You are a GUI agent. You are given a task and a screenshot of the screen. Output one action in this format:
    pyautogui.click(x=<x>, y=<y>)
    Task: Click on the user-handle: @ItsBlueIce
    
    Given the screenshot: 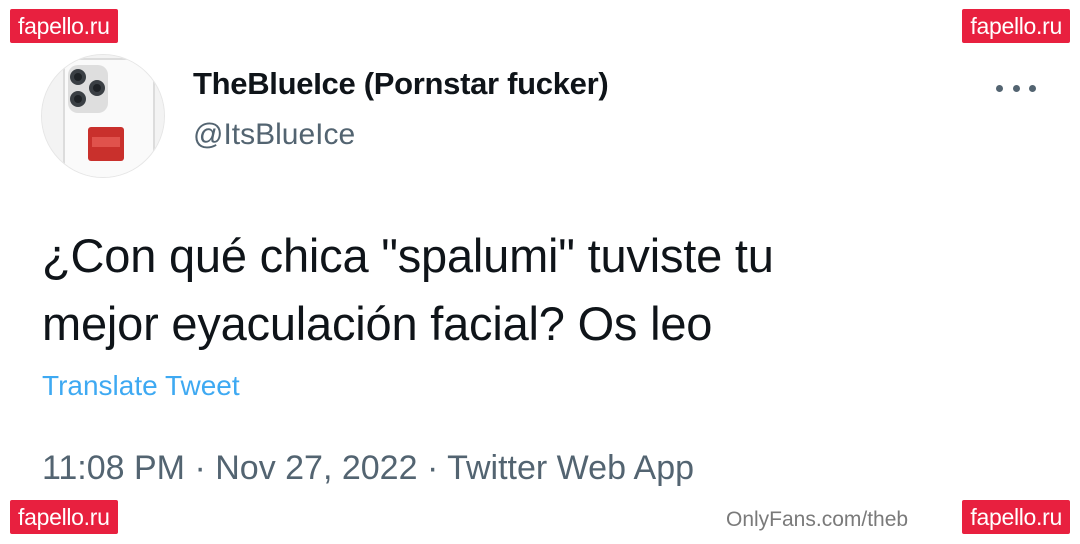 What is the action you would take?
    pyautogui.click(x=274, y=135)
    